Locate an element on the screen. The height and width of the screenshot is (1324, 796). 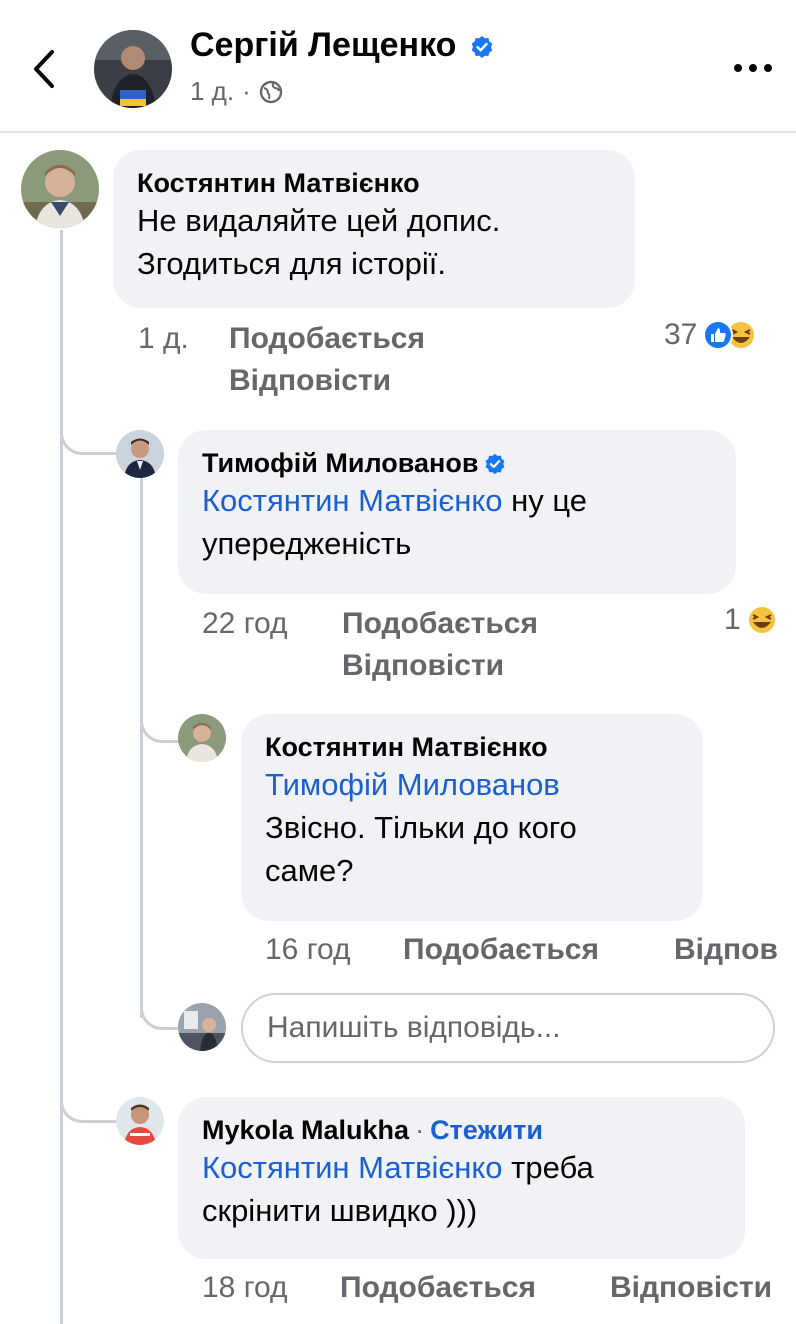
back-button is located at coordinates (46, 69).